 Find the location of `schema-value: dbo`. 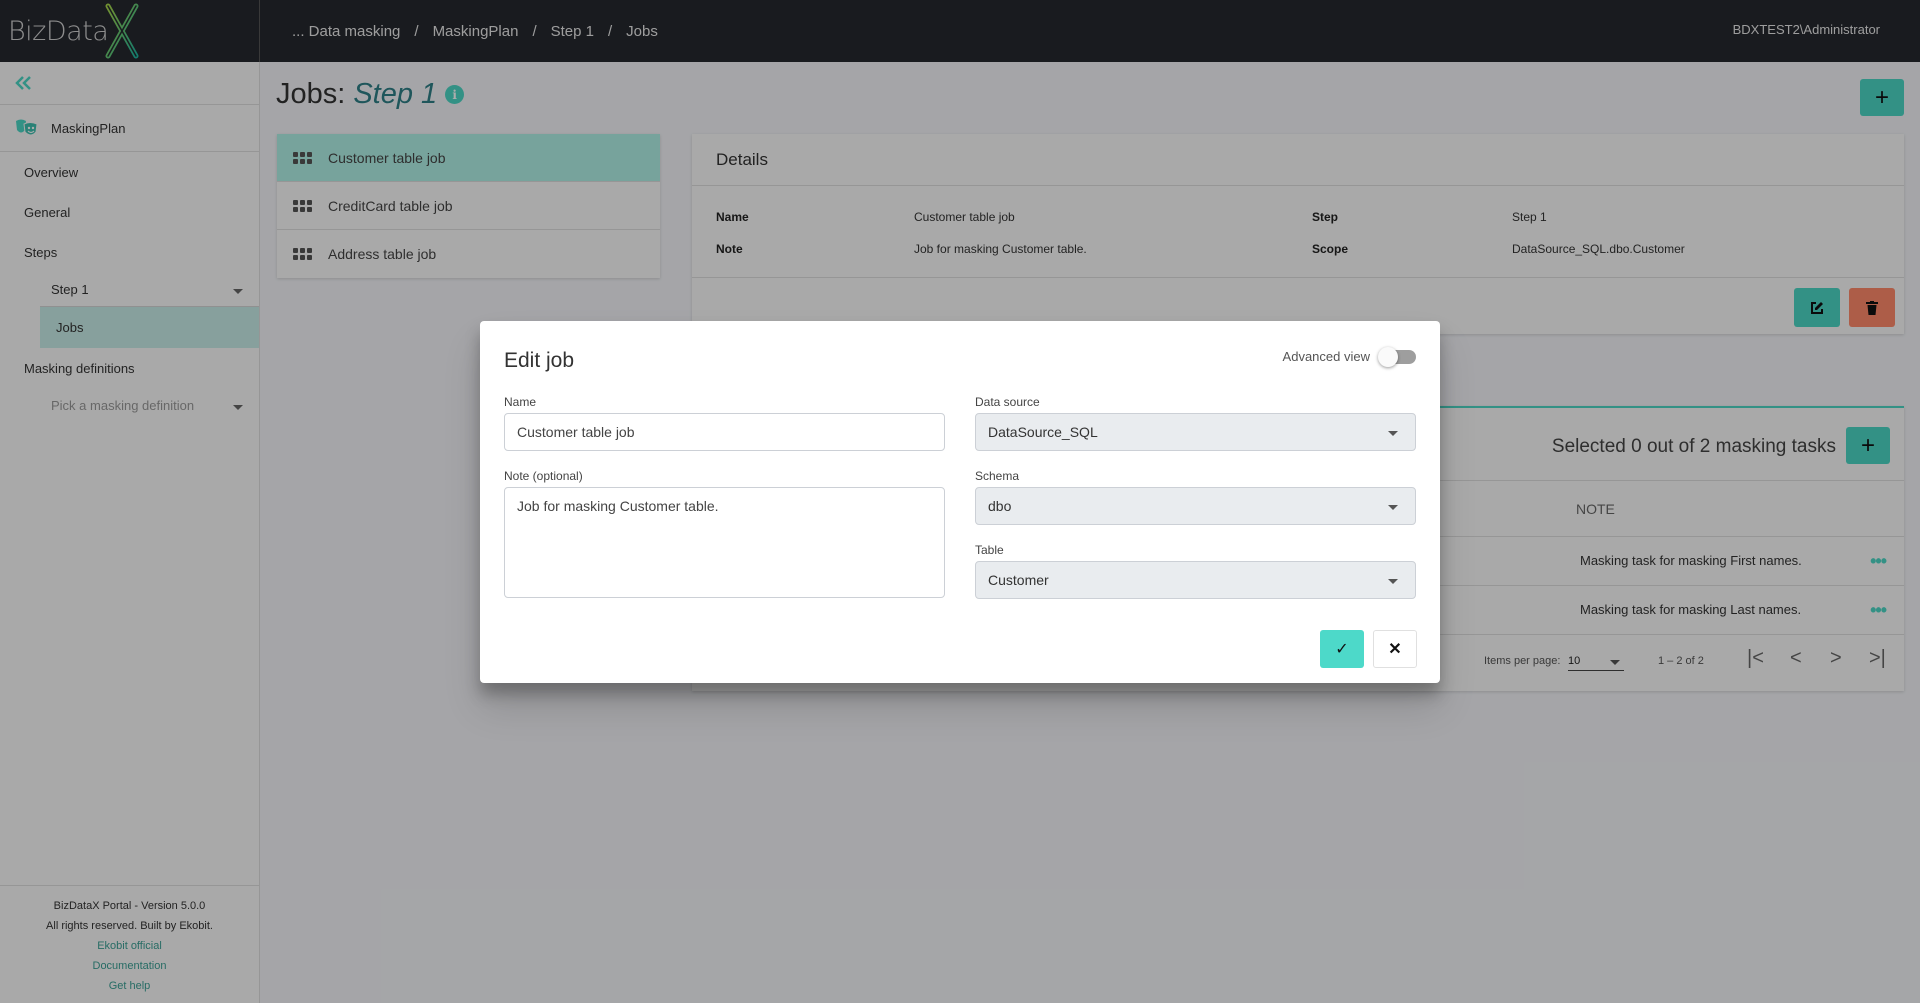

schema-value: dbo is located at coordinates (1000, 506).